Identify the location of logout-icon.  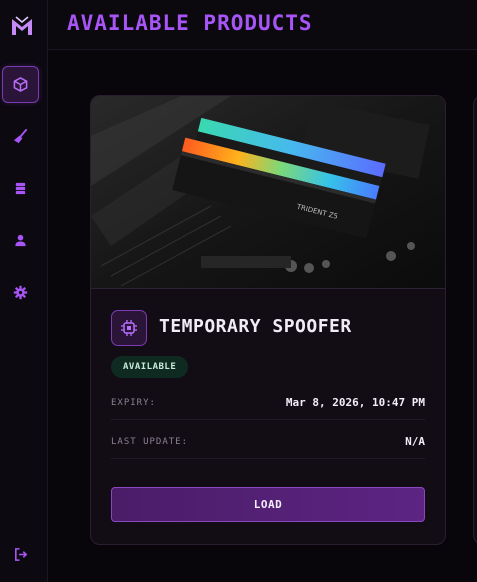
(21, 554).